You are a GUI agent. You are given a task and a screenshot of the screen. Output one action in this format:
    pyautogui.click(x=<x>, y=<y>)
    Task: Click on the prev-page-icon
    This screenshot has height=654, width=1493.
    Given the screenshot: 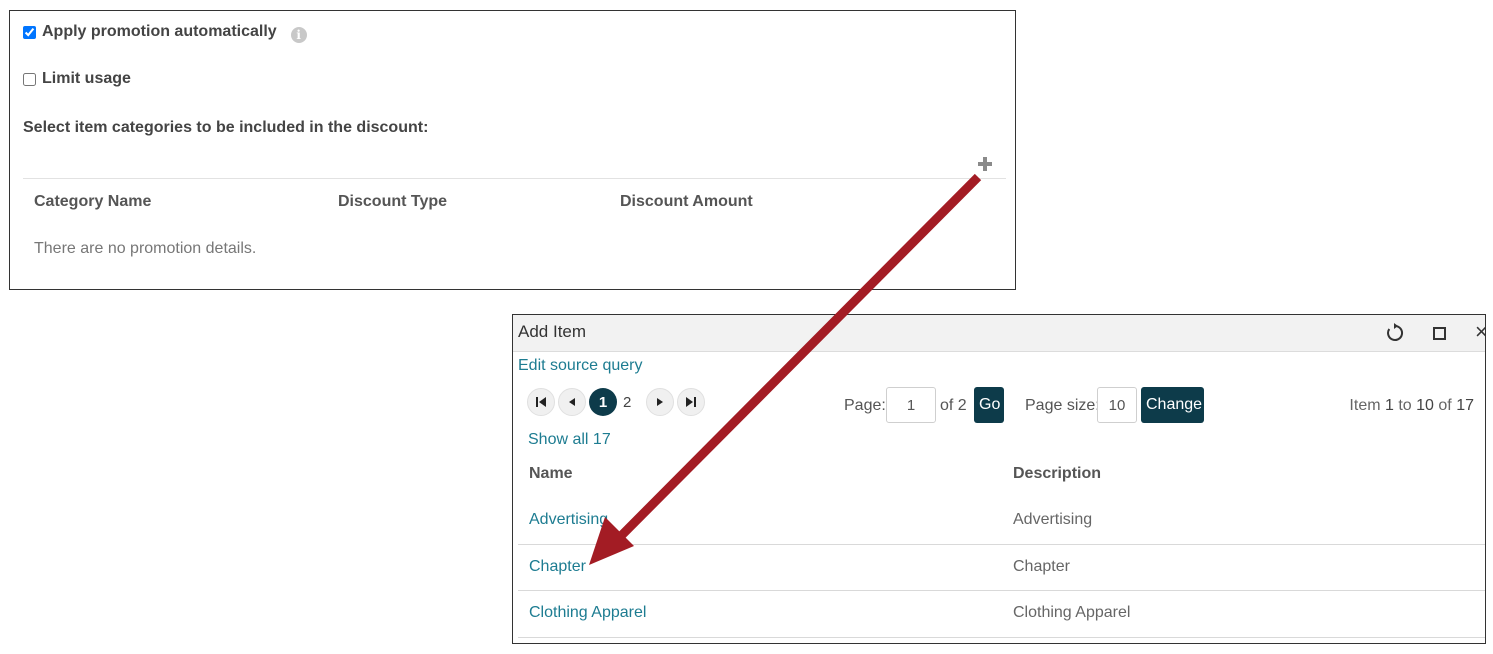 What is the action you would take?
    pyautogui.click(x=572, y=402)
    